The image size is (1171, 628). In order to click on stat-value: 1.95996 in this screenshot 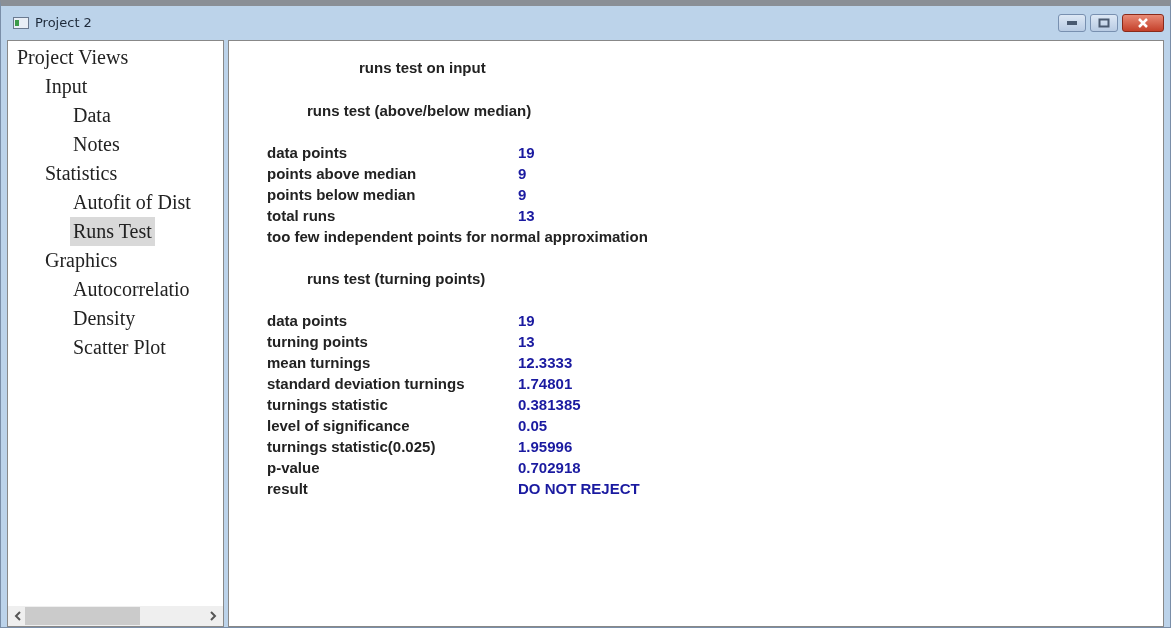, I will do `click(545, 447)`.